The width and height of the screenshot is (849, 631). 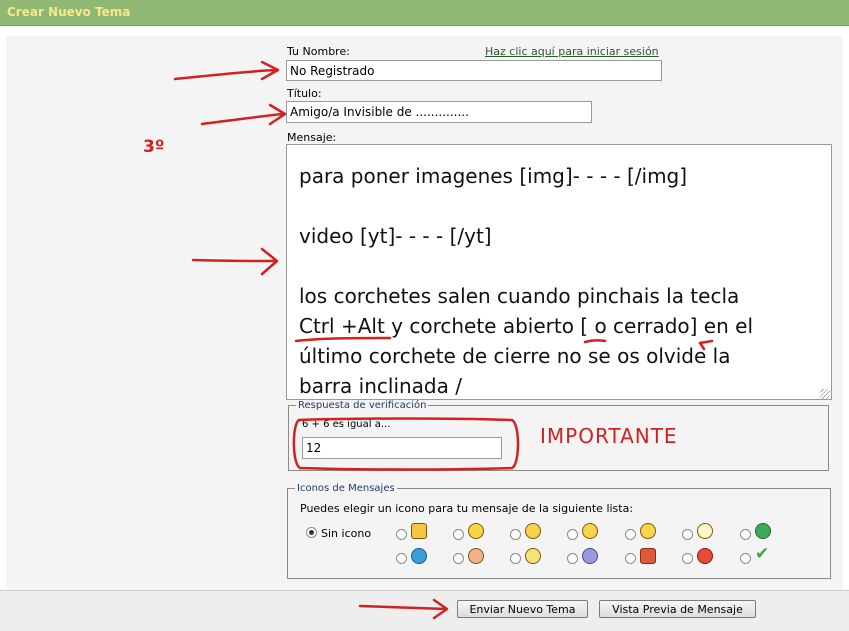 What do you see at coordinates (595, 341) in the screenshot?
I see `underline-bracket-open` at bounding box center [595, 341].